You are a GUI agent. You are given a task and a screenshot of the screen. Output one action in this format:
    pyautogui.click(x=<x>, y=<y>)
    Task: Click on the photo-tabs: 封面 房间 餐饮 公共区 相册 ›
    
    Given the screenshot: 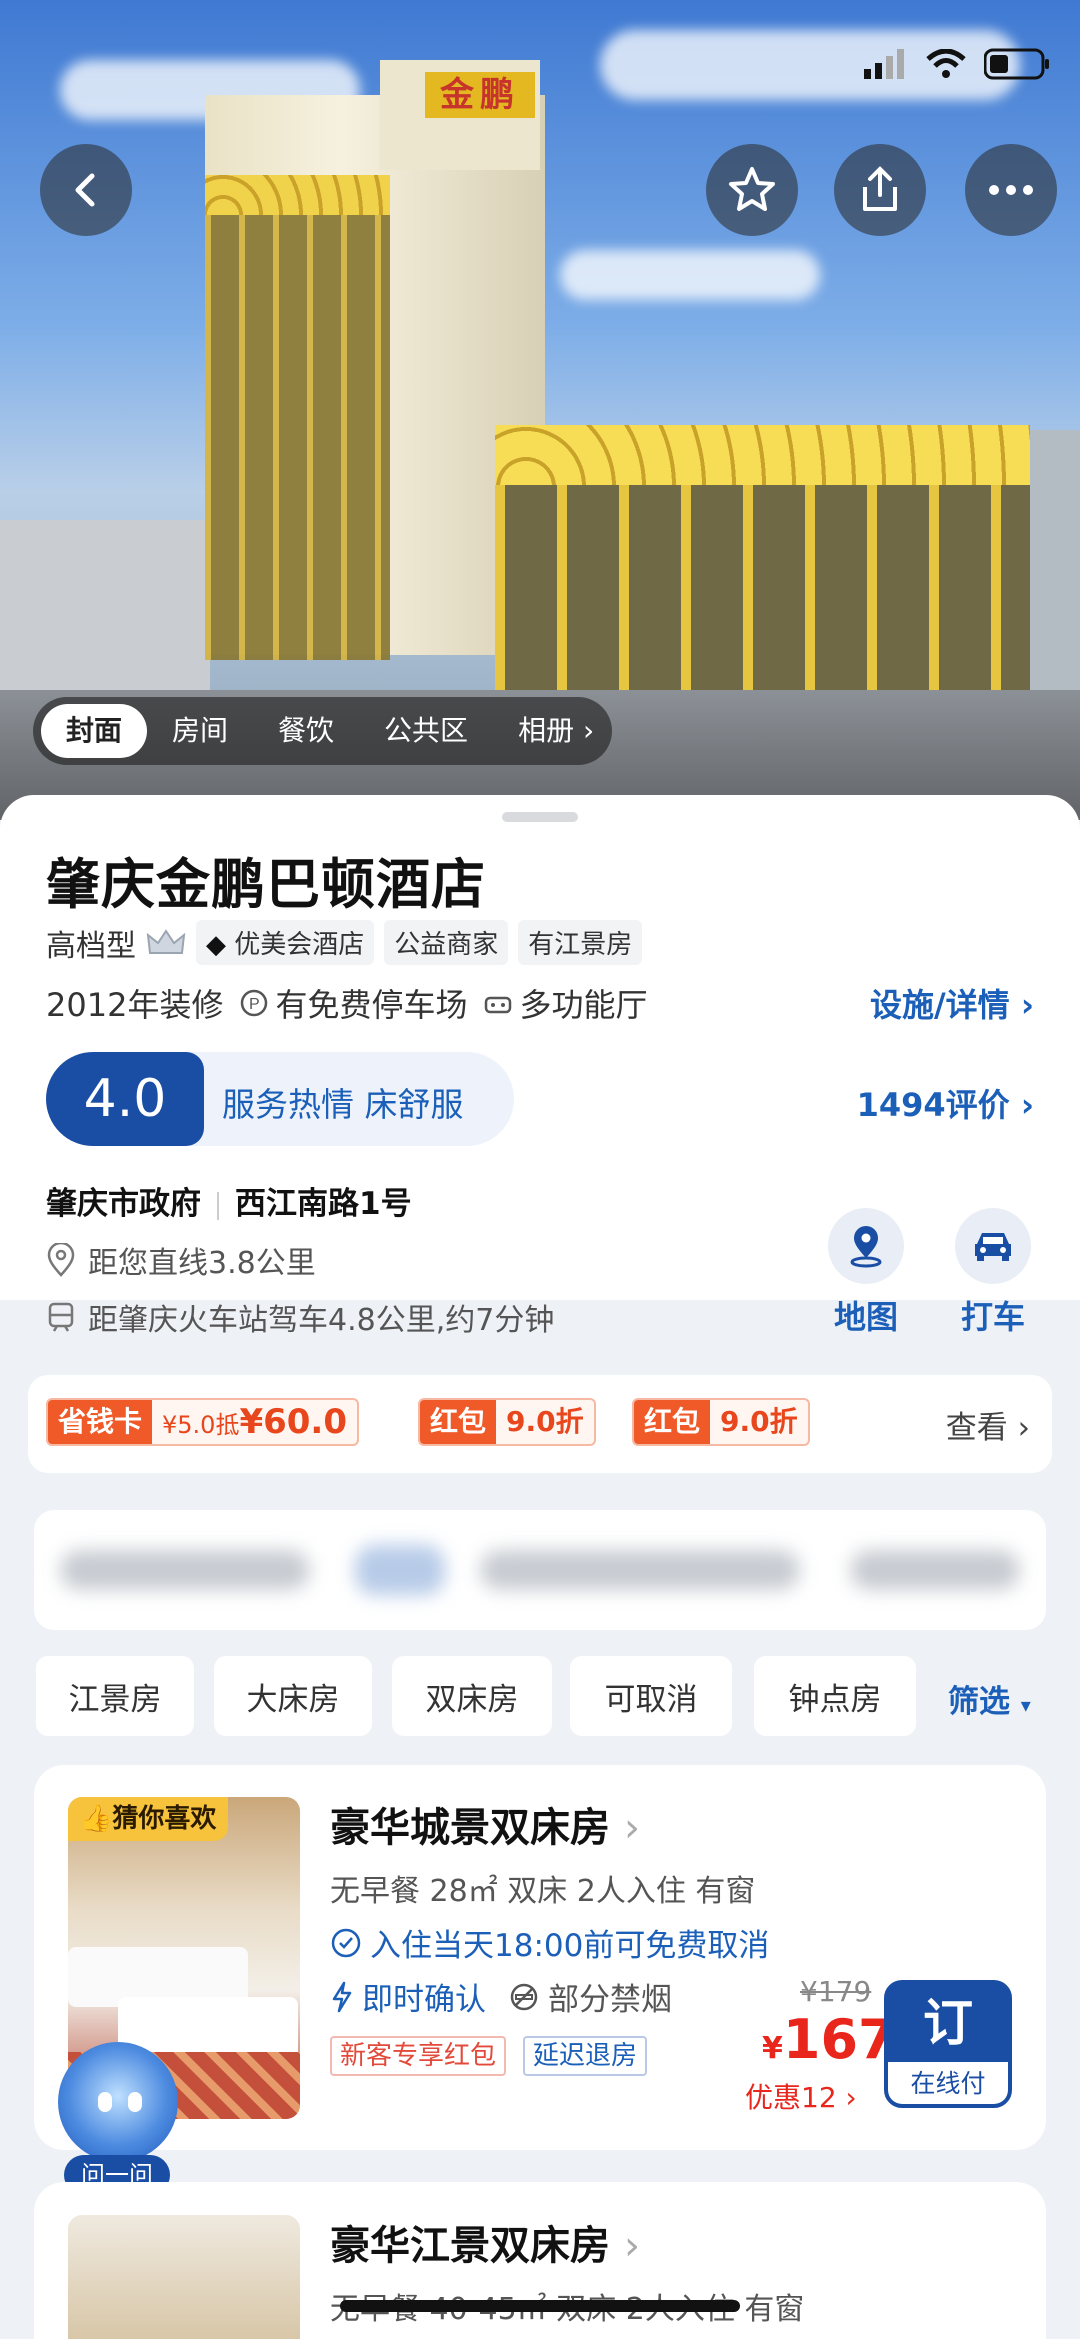 What is the action you would take?
    pyautogui.click(x=323, y=731)
    